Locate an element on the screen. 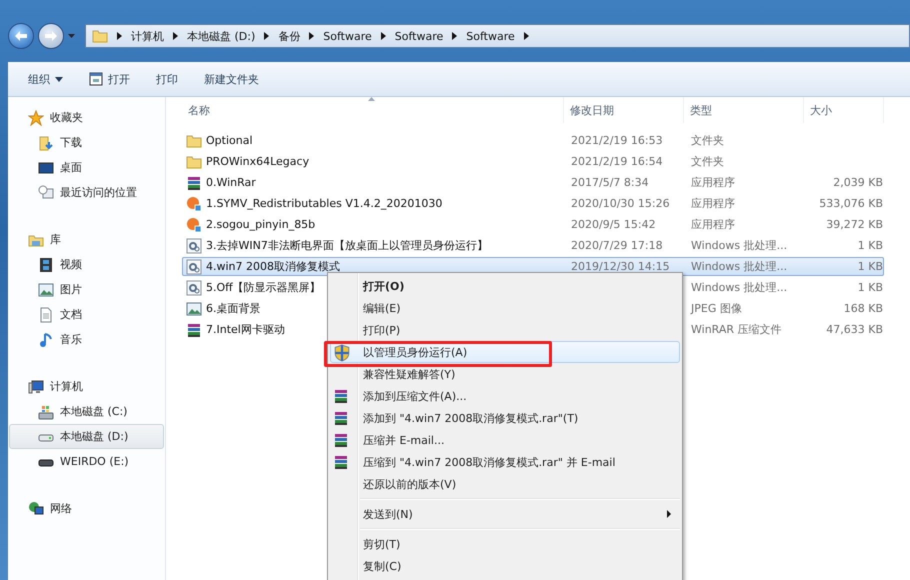  file-name: 6.桌面背景 is located at coordinates (233, 308).